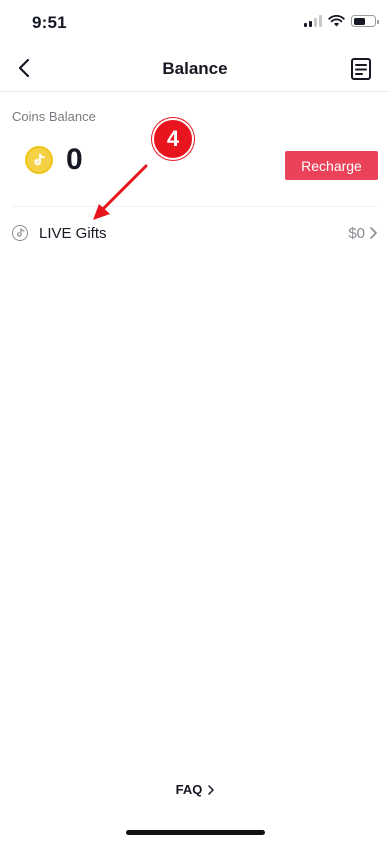 The height and width of the screenshot is (845, 390). I want to click on header: Balance, so click(195, 69).